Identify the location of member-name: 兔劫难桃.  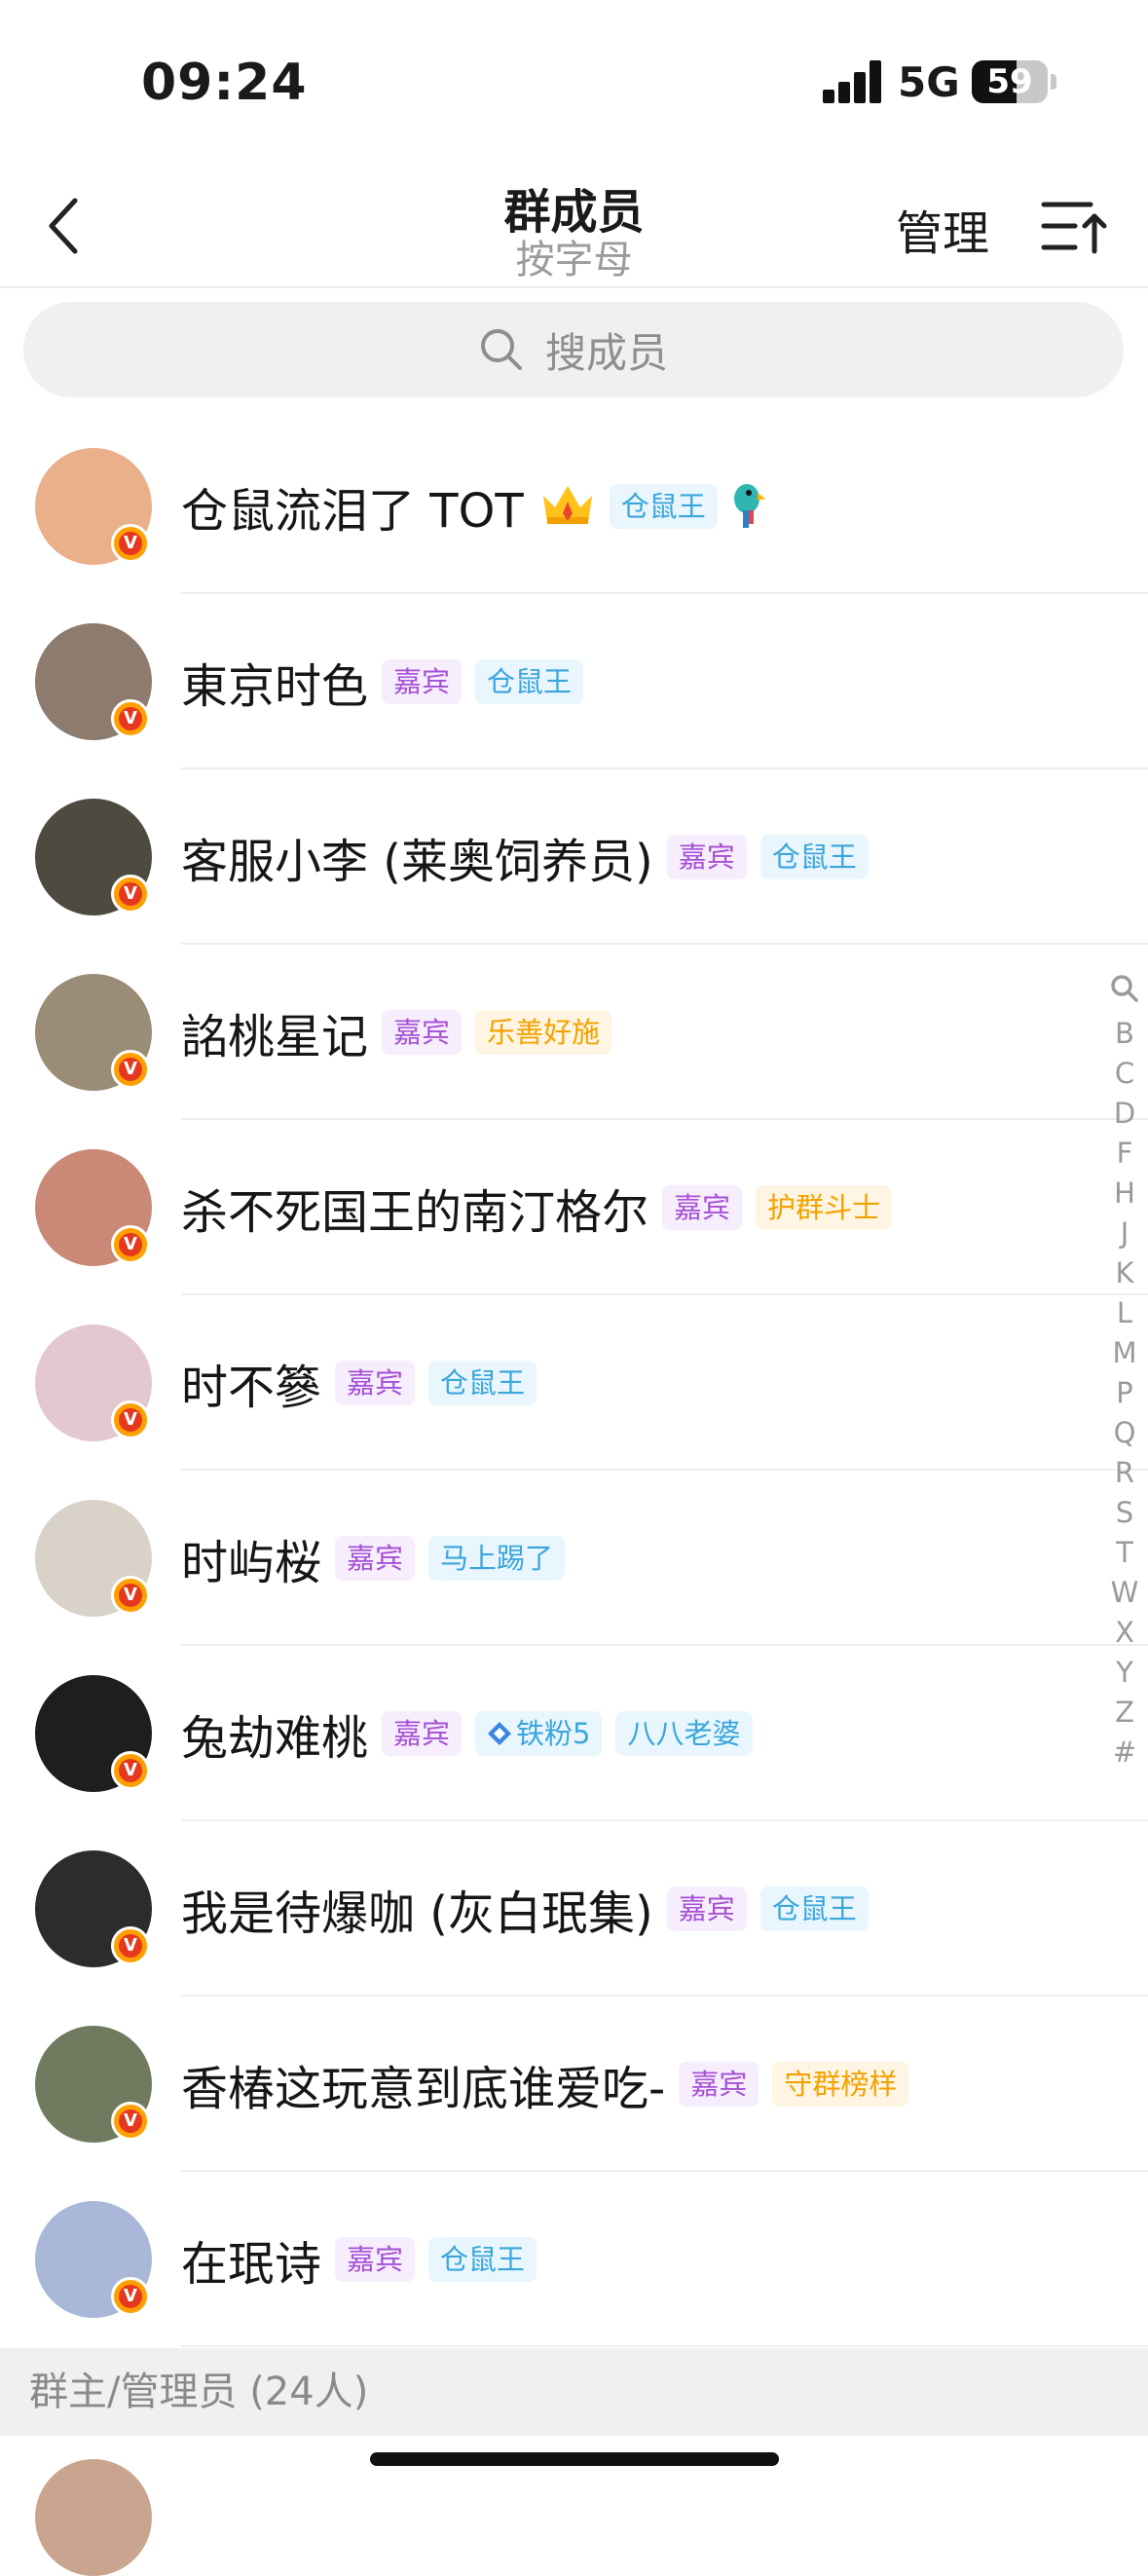
(275, 1738).